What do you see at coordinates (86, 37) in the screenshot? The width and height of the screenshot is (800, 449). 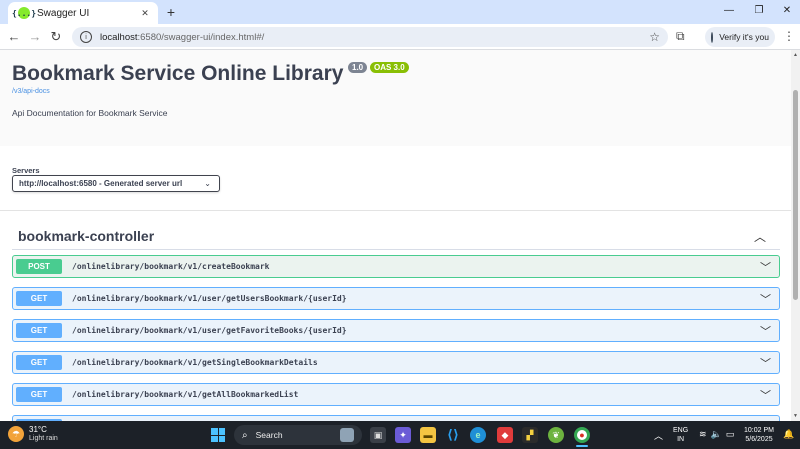 I see `site-info-icon: i` at bounding box center [86, 37].